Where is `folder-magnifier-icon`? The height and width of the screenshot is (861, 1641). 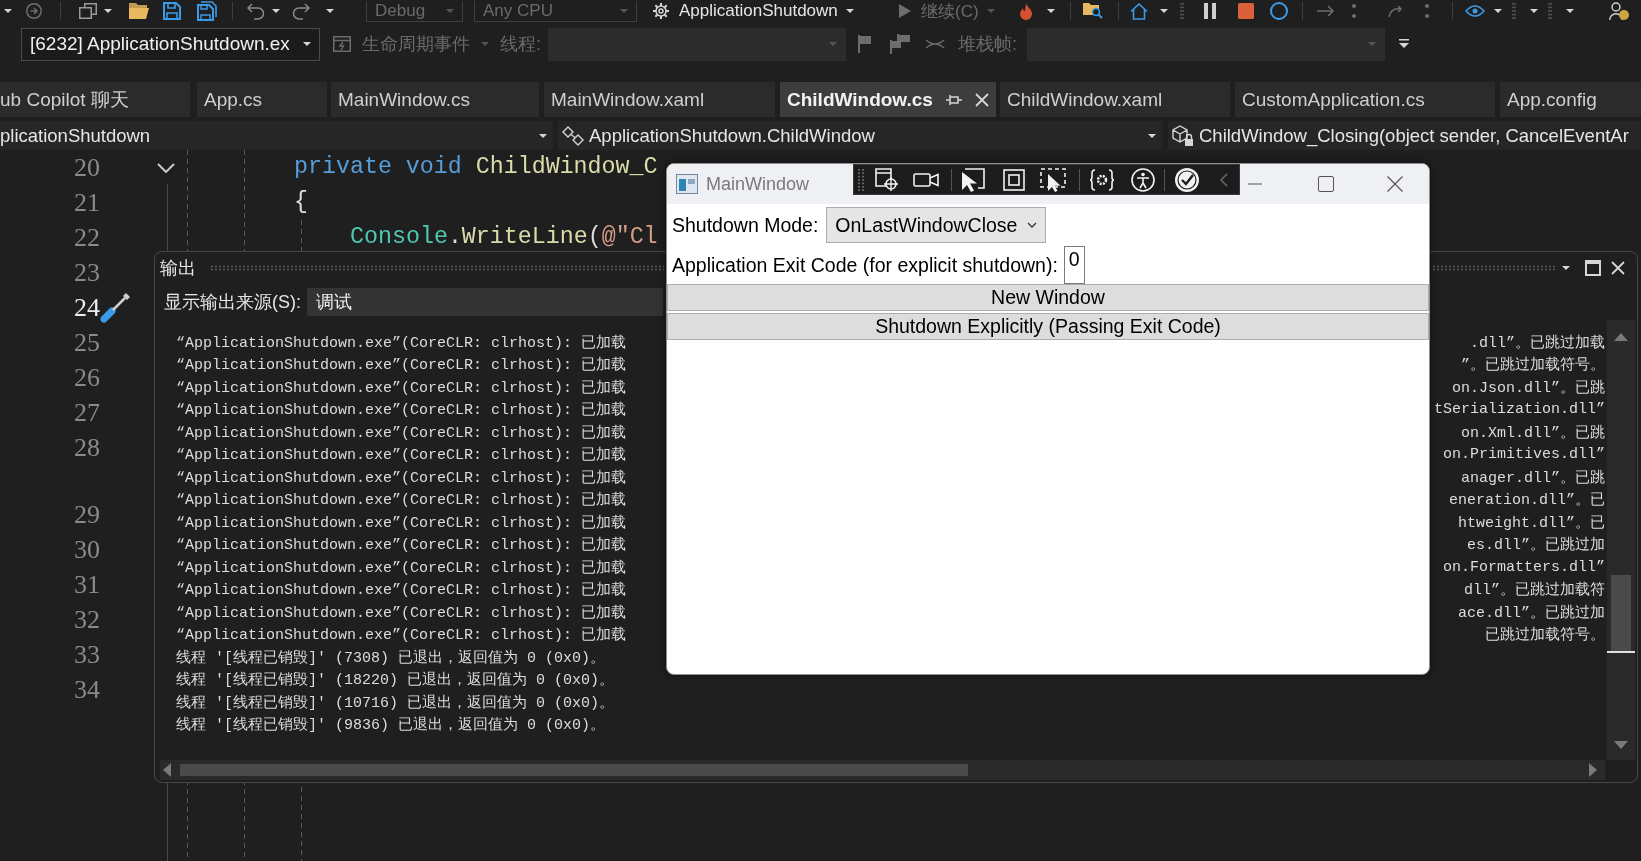
folder-magnifier-icon is located at coordinates (1093, 11).